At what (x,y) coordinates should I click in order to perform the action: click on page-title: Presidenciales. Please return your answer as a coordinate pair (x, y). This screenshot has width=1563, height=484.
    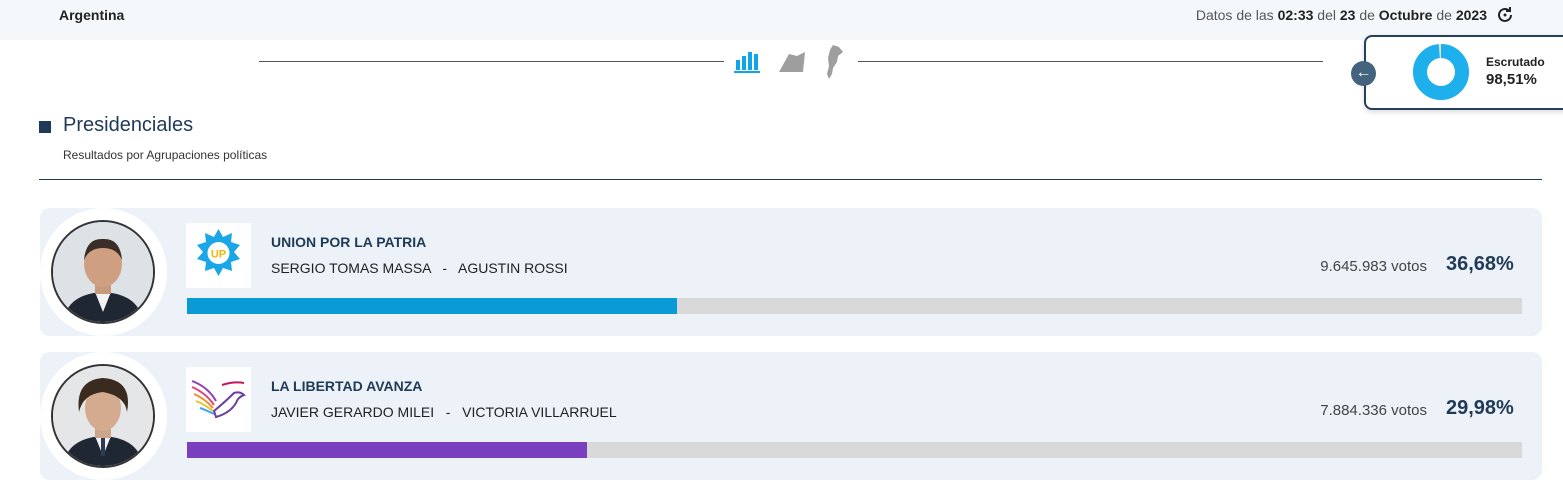
    Looking at the image, I should click on (128, 125).